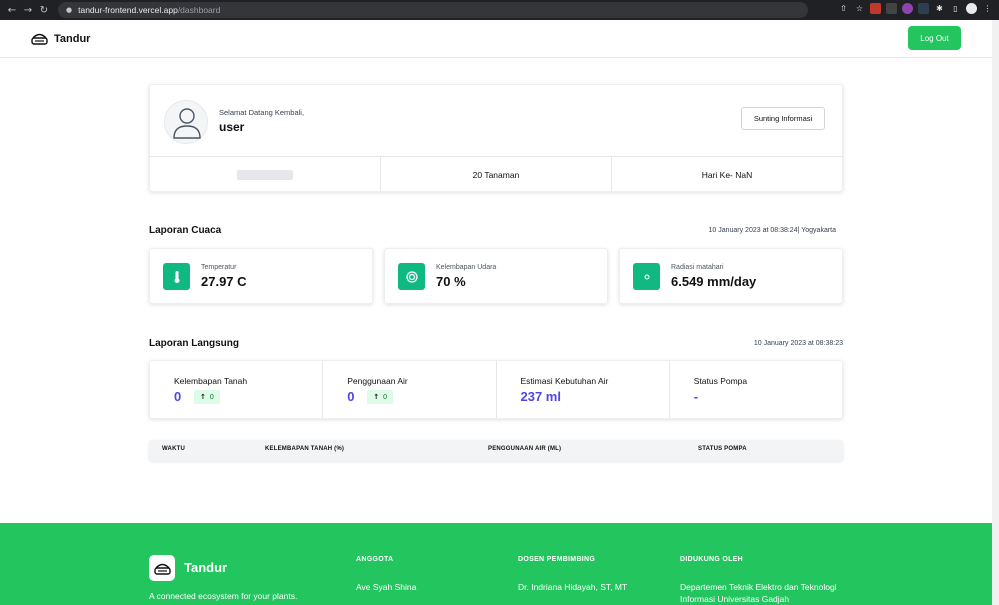 This screenshot has width=999, height=605. What do you see at coordinates (173, 449) in the screenshot?
I see `column-header-time: WAKTU` at bounding box center [173, 449].